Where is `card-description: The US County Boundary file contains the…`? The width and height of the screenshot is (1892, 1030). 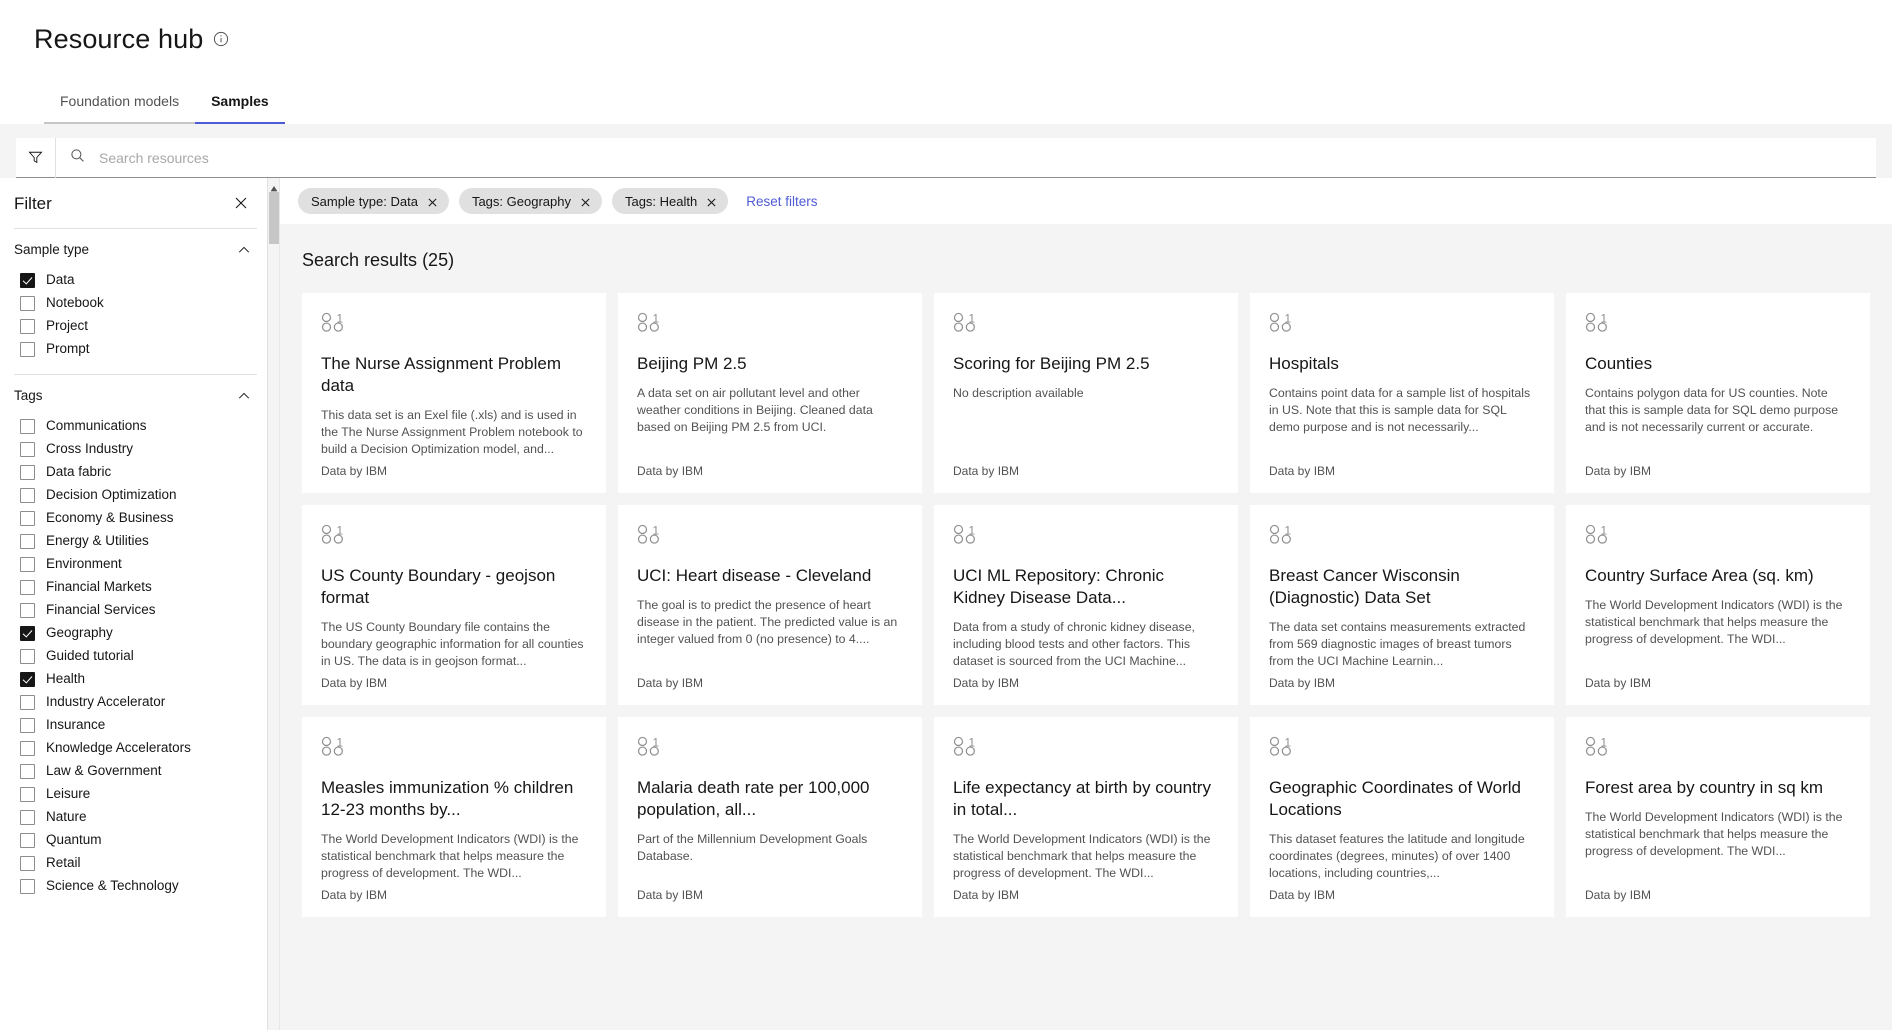
card-description: The US County Boundary file contains the… is located at coordinates (452, 644).